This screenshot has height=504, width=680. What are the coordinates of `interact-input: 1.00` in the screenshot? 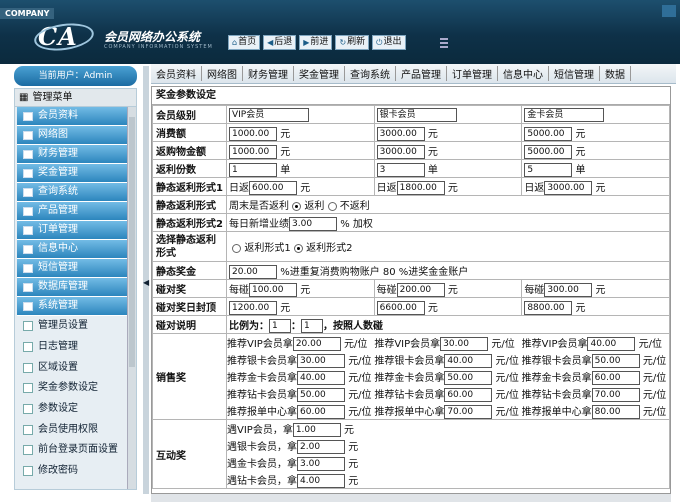 It's located at (316, 429).